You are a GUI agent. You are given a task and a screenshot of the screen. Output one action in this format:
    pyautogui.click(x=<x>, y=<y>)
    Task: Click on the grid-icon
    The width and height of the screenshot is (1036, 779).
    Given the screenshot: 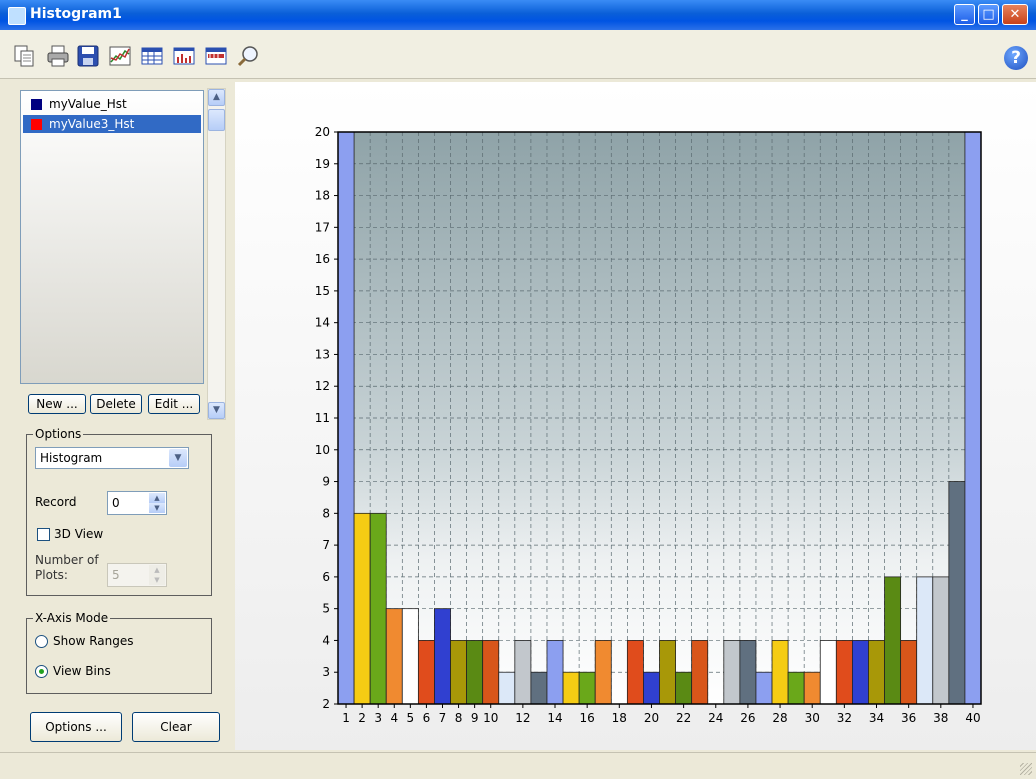 What is the action you would take?
    pyautogui.click(x=216, y=56)
    